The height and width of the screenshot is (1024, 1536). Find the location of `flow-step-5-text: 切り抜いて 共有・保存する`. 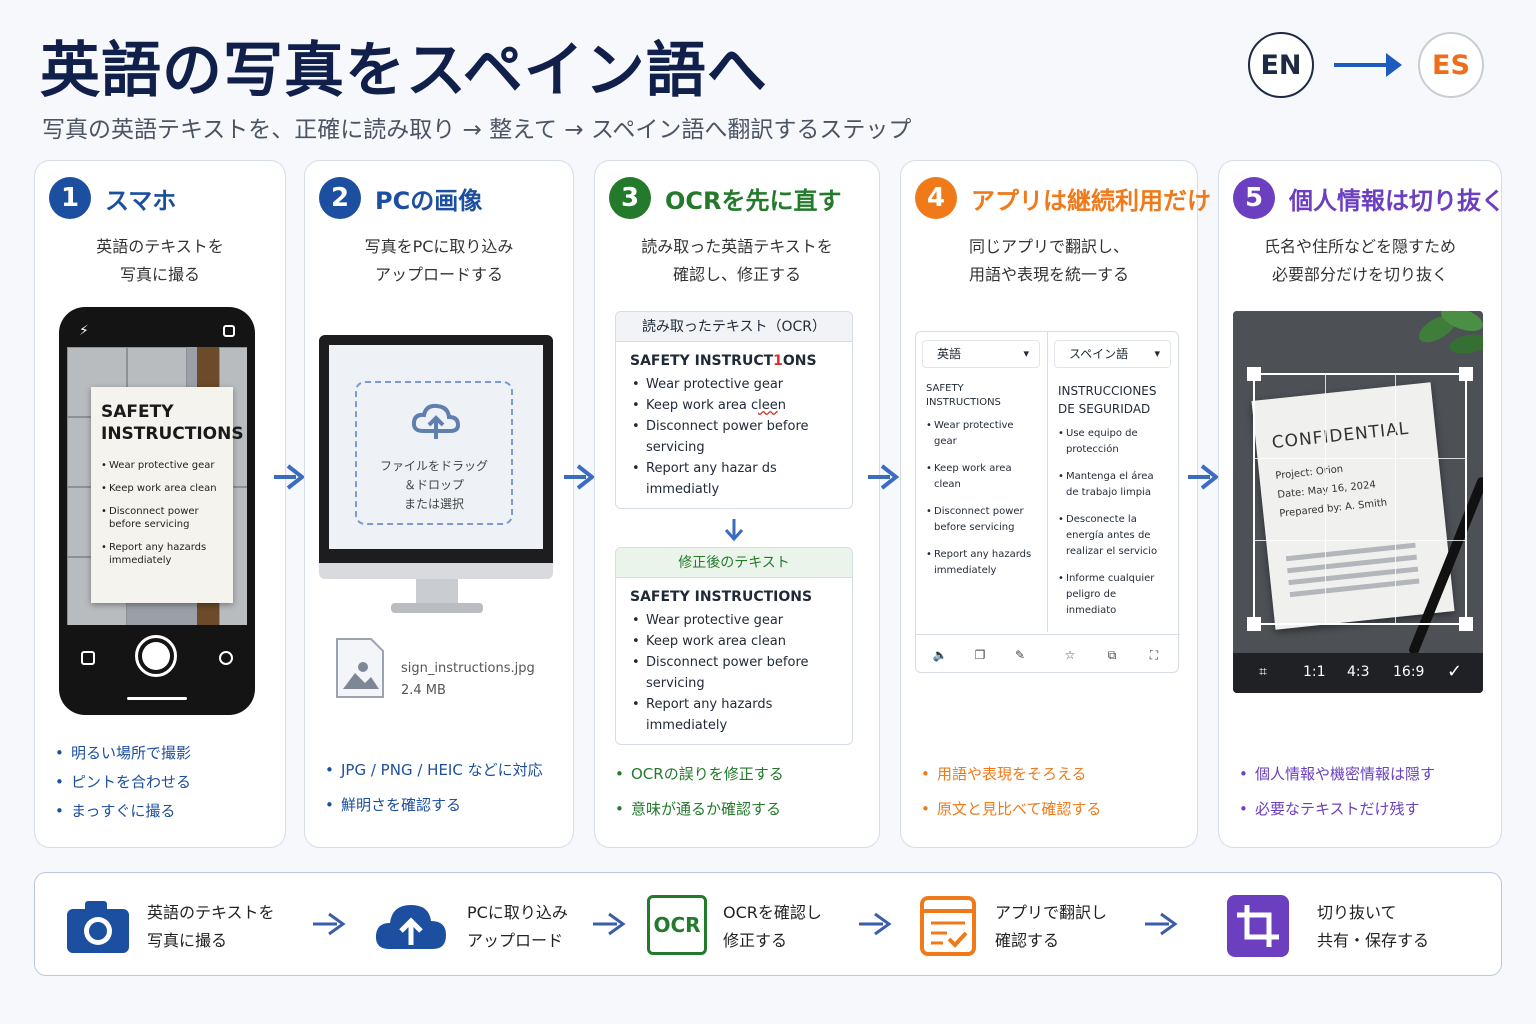

flow-step-5-text: 切り抜いて 共有・保存する is located at coordinates (1373, 926).